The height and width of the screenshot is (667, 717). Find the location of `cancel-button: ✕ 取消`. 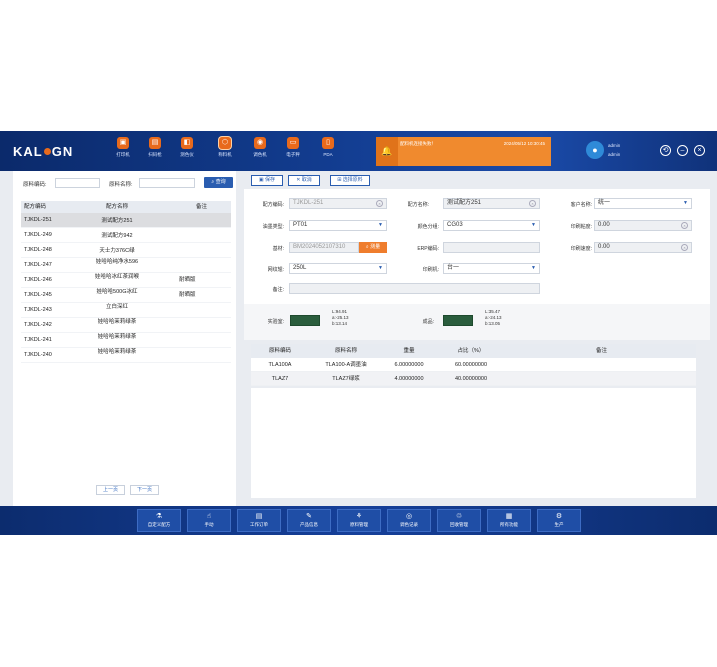

cancel-button: ✕ 取消 is located at coordinates (304, 180).